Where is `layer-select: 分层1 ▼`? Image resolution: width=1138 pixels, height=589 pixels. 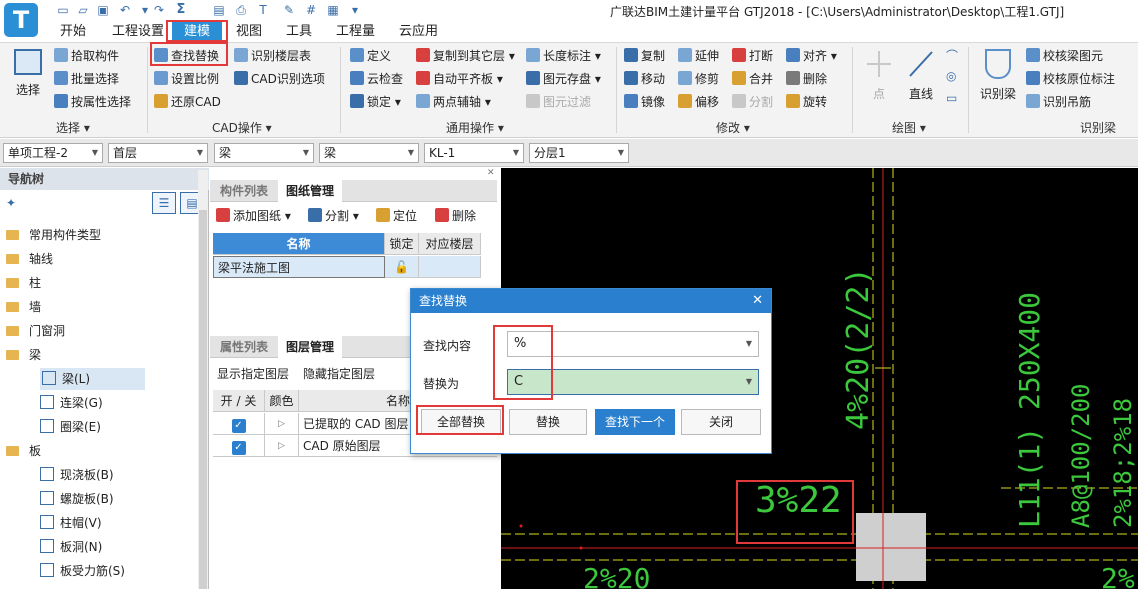
layer-select: 分层1 ▼ is located at coordinates (579, 153).